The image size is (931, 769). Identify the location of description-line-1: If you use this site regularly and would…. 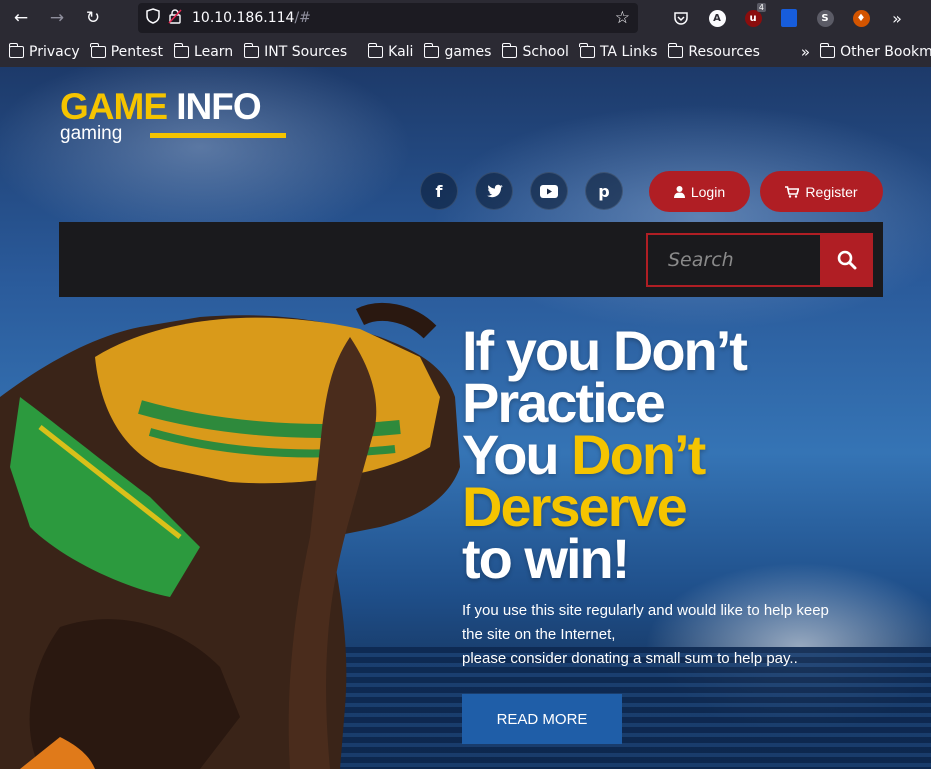
(645, 610).